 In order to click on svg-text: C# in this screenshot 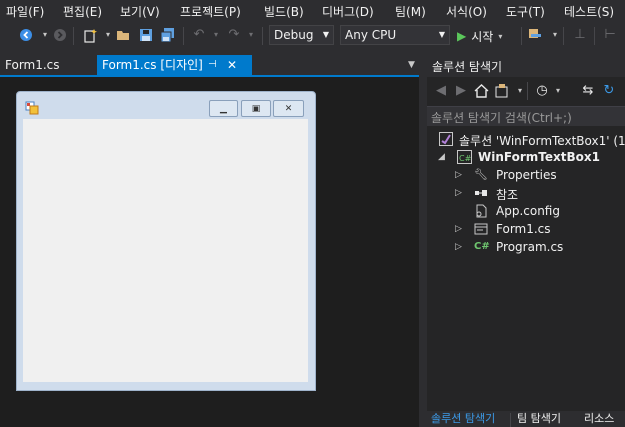, I will do `click(465, 158)`.